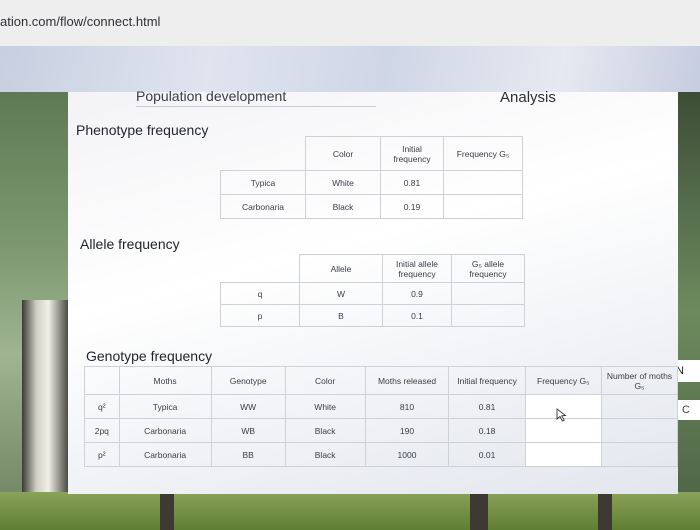  Describe the element at coordinates (688, 311) in the screenshot. I see `background-trees-right` at that location.